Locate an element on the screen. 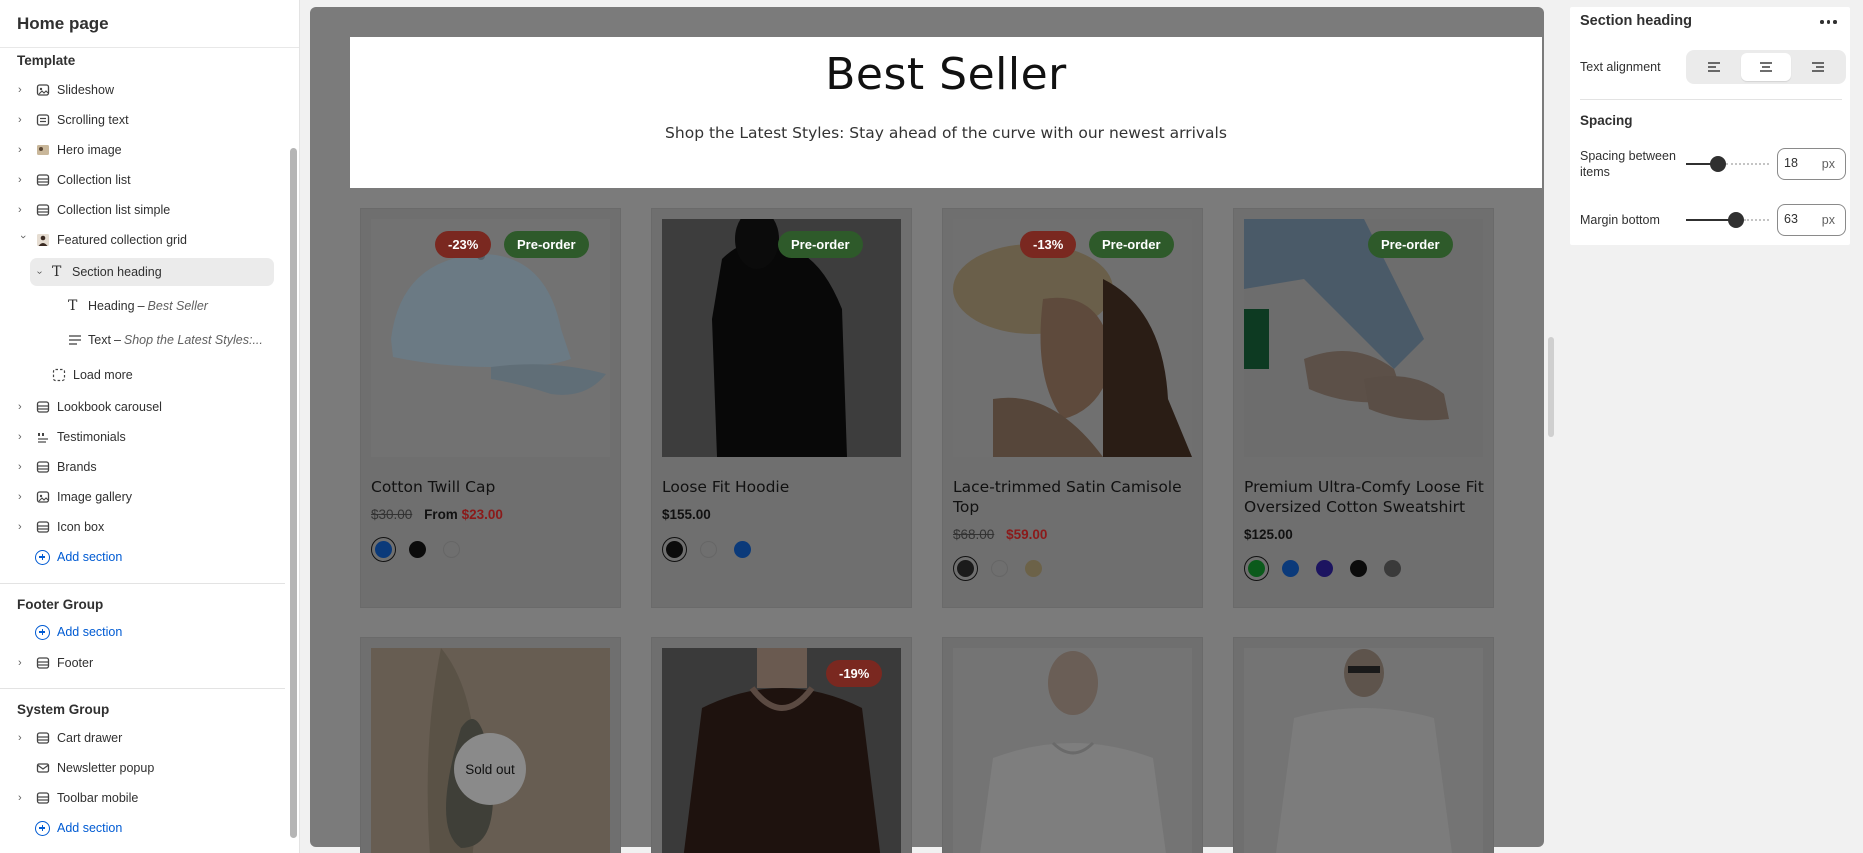 The height and width of the screenshot is (853, 1863). more-actions-icon is located at coordinates (1829, 22).